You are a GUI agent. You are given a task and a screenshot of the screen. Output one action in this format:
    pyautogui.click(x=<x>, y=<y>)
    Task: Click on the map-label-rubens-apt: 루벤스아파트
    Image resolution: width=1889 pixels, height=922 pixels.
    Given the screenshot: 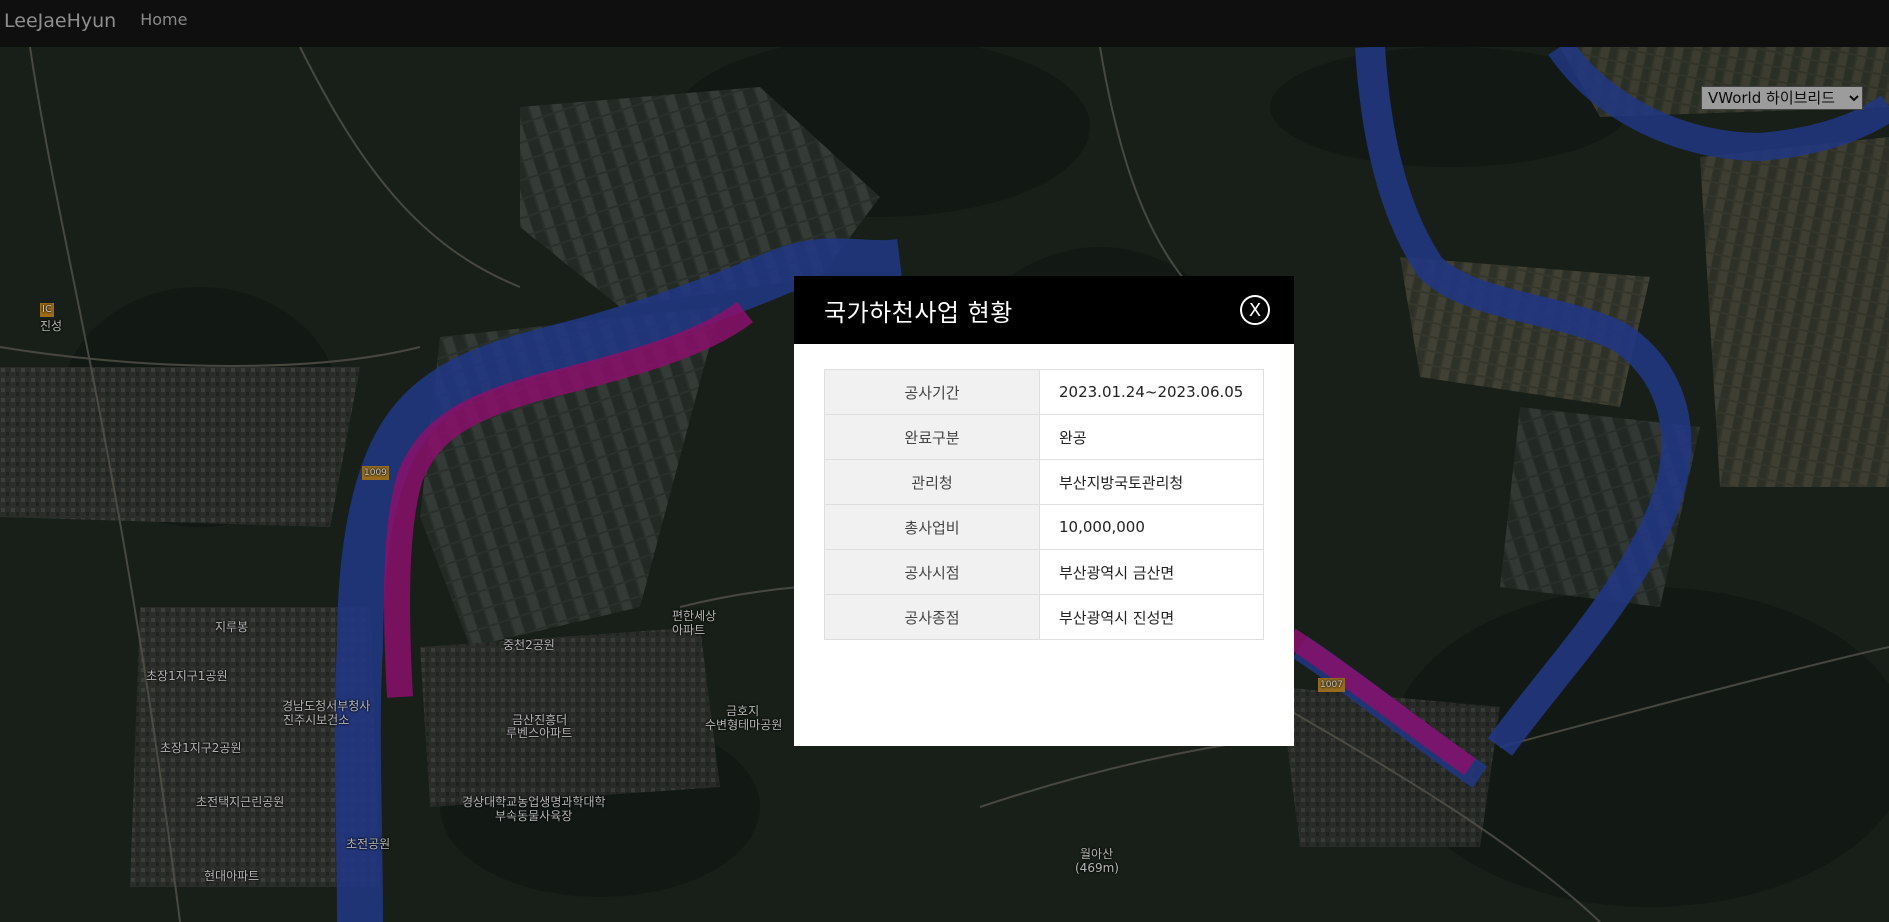 What is the action you would take?
    pyautogui.click(x=539, y=733)
    